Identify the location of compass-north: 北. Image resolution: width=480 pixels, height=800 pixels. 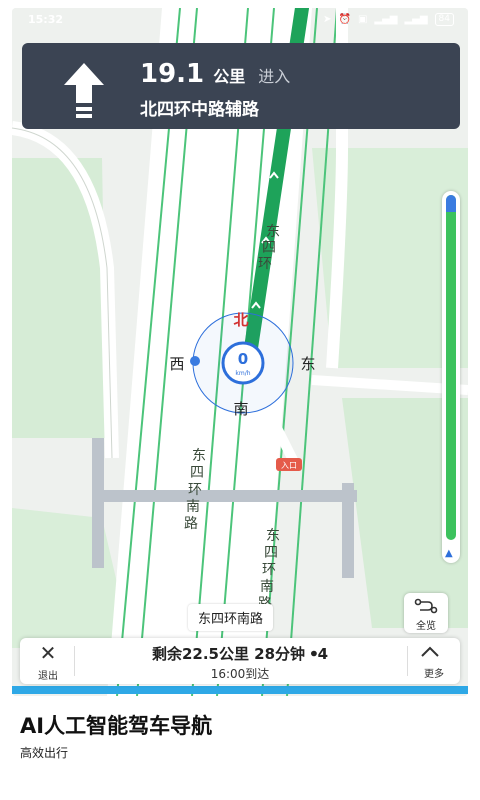
(240, 320).